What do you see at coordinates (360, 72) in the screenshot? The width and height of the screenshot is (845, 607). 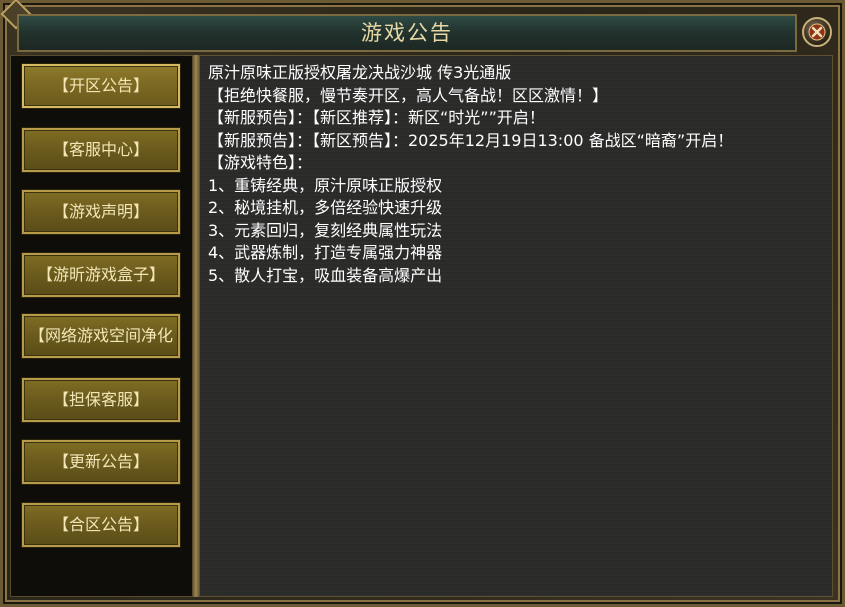 I see `announcement-line: 原汁原味正版授权屠龙决战沙城 传3光通版` at bounding box center [360, 72].